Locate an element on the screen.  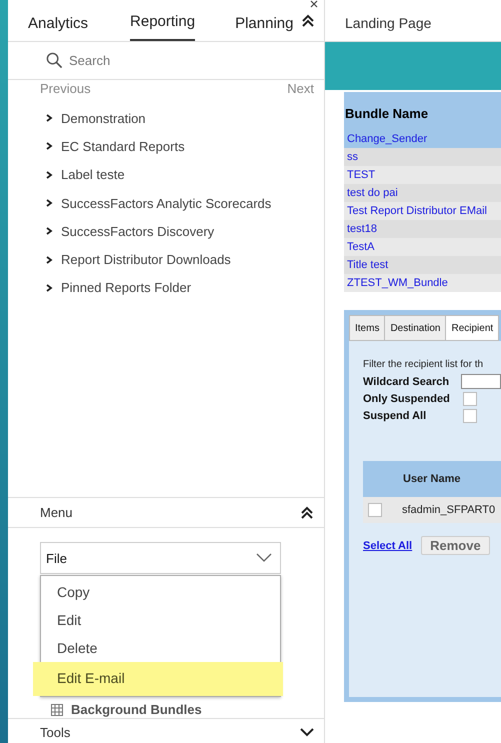
tree-item: SuccessFactors Analytic Scorecards is located at coordinates (166, 203).